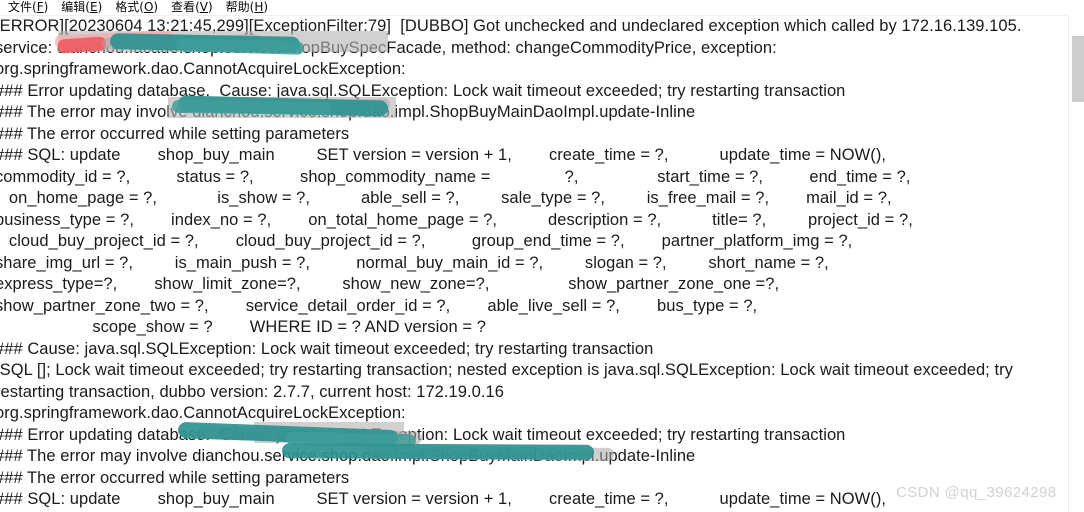  I want to click on menu-item-help-label: 帮助(, so click(240, 7).